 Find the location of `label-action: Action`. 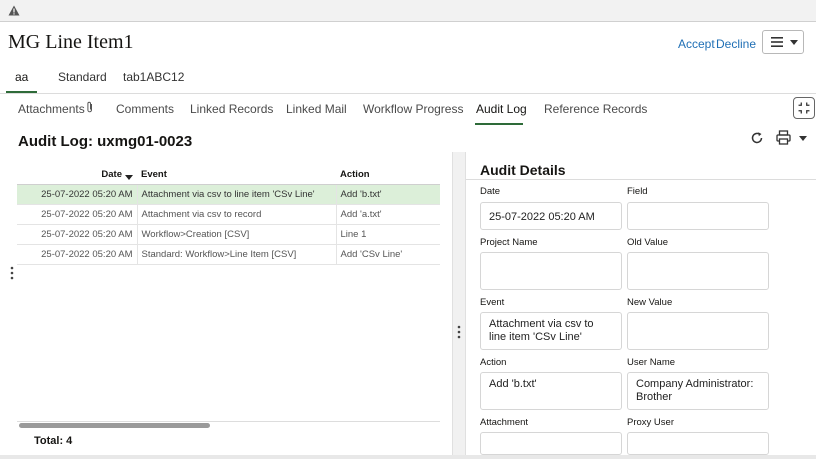

label-action: Action is located at coordinates (493, 362).